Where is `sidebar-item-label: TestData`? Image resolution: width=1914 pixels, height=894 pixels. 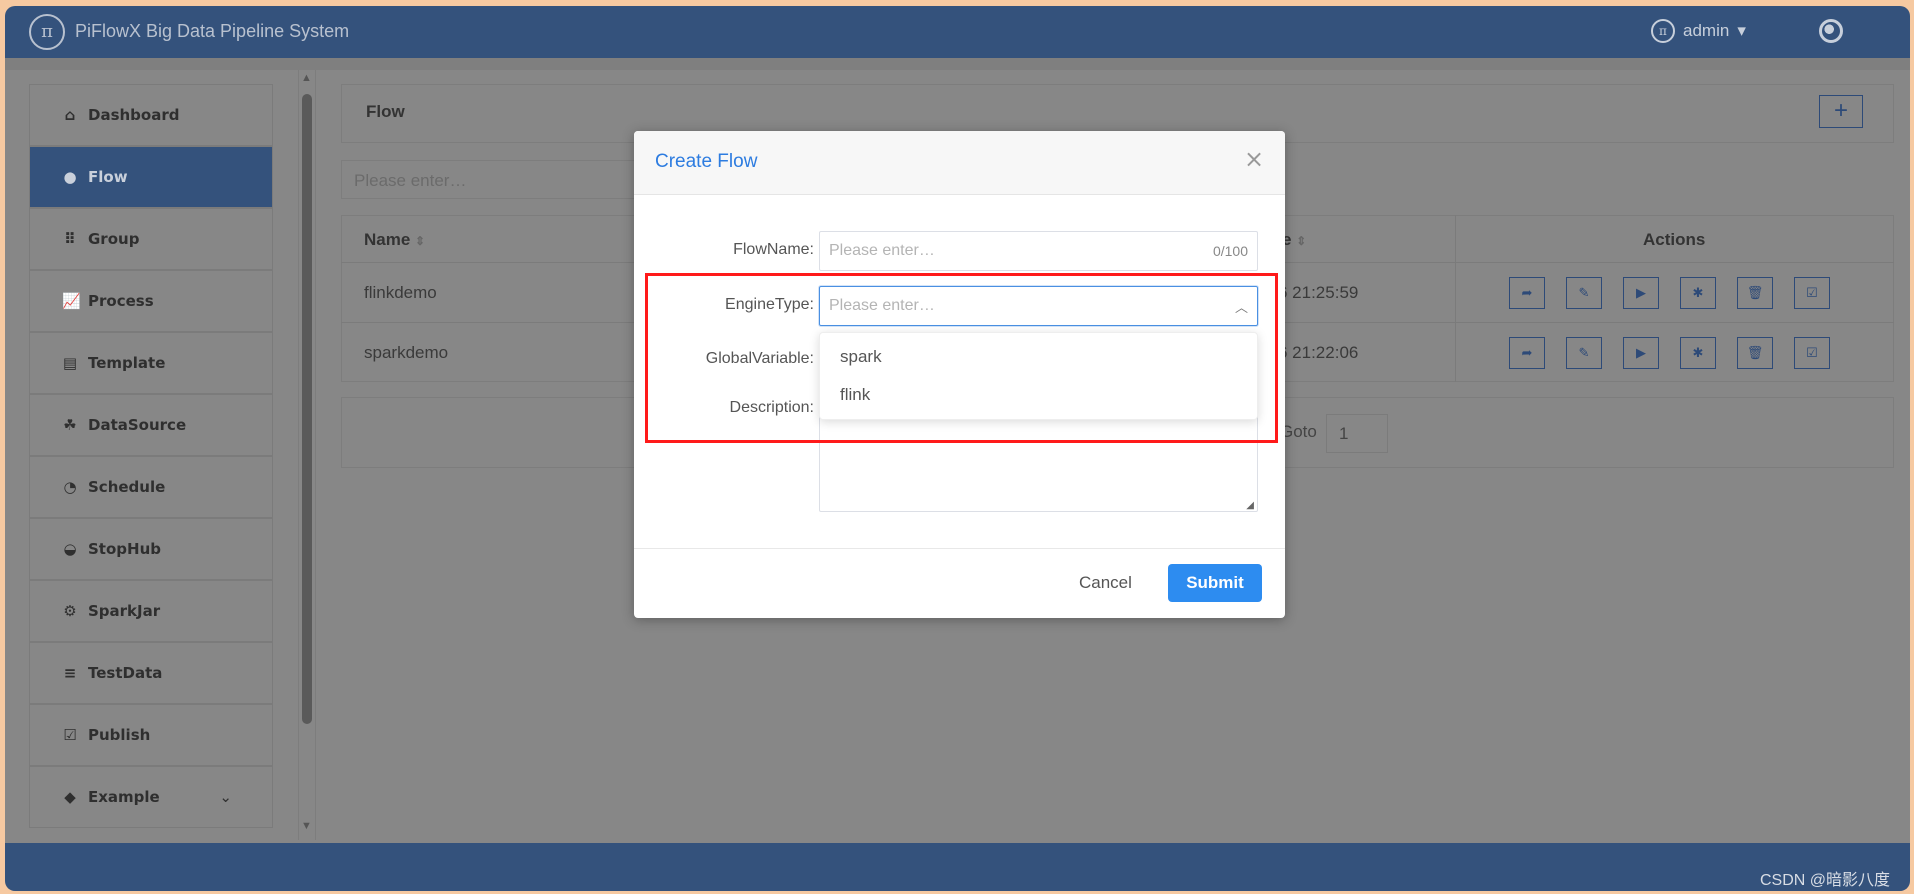
sidebar-item-label: TestData is located at coordinates (125, 673).